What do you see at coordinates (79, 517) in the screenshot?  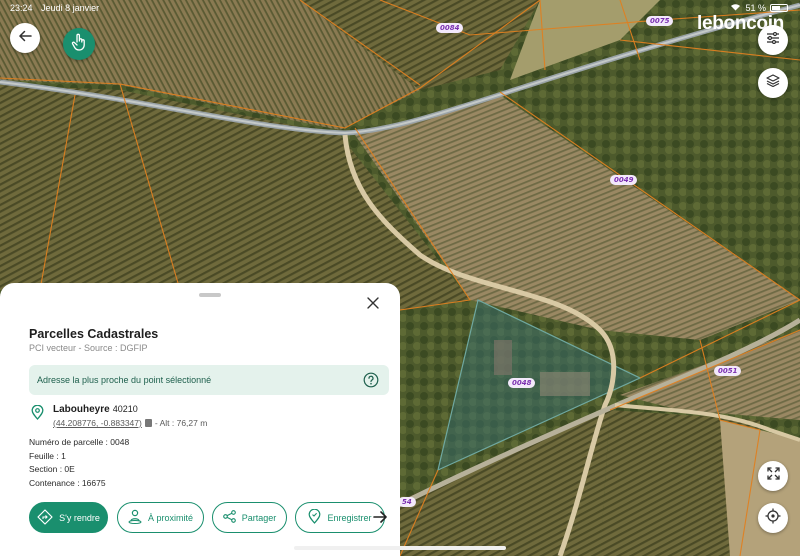 I see `directions-label: S'y rendre` at bounding box center [79, 517].